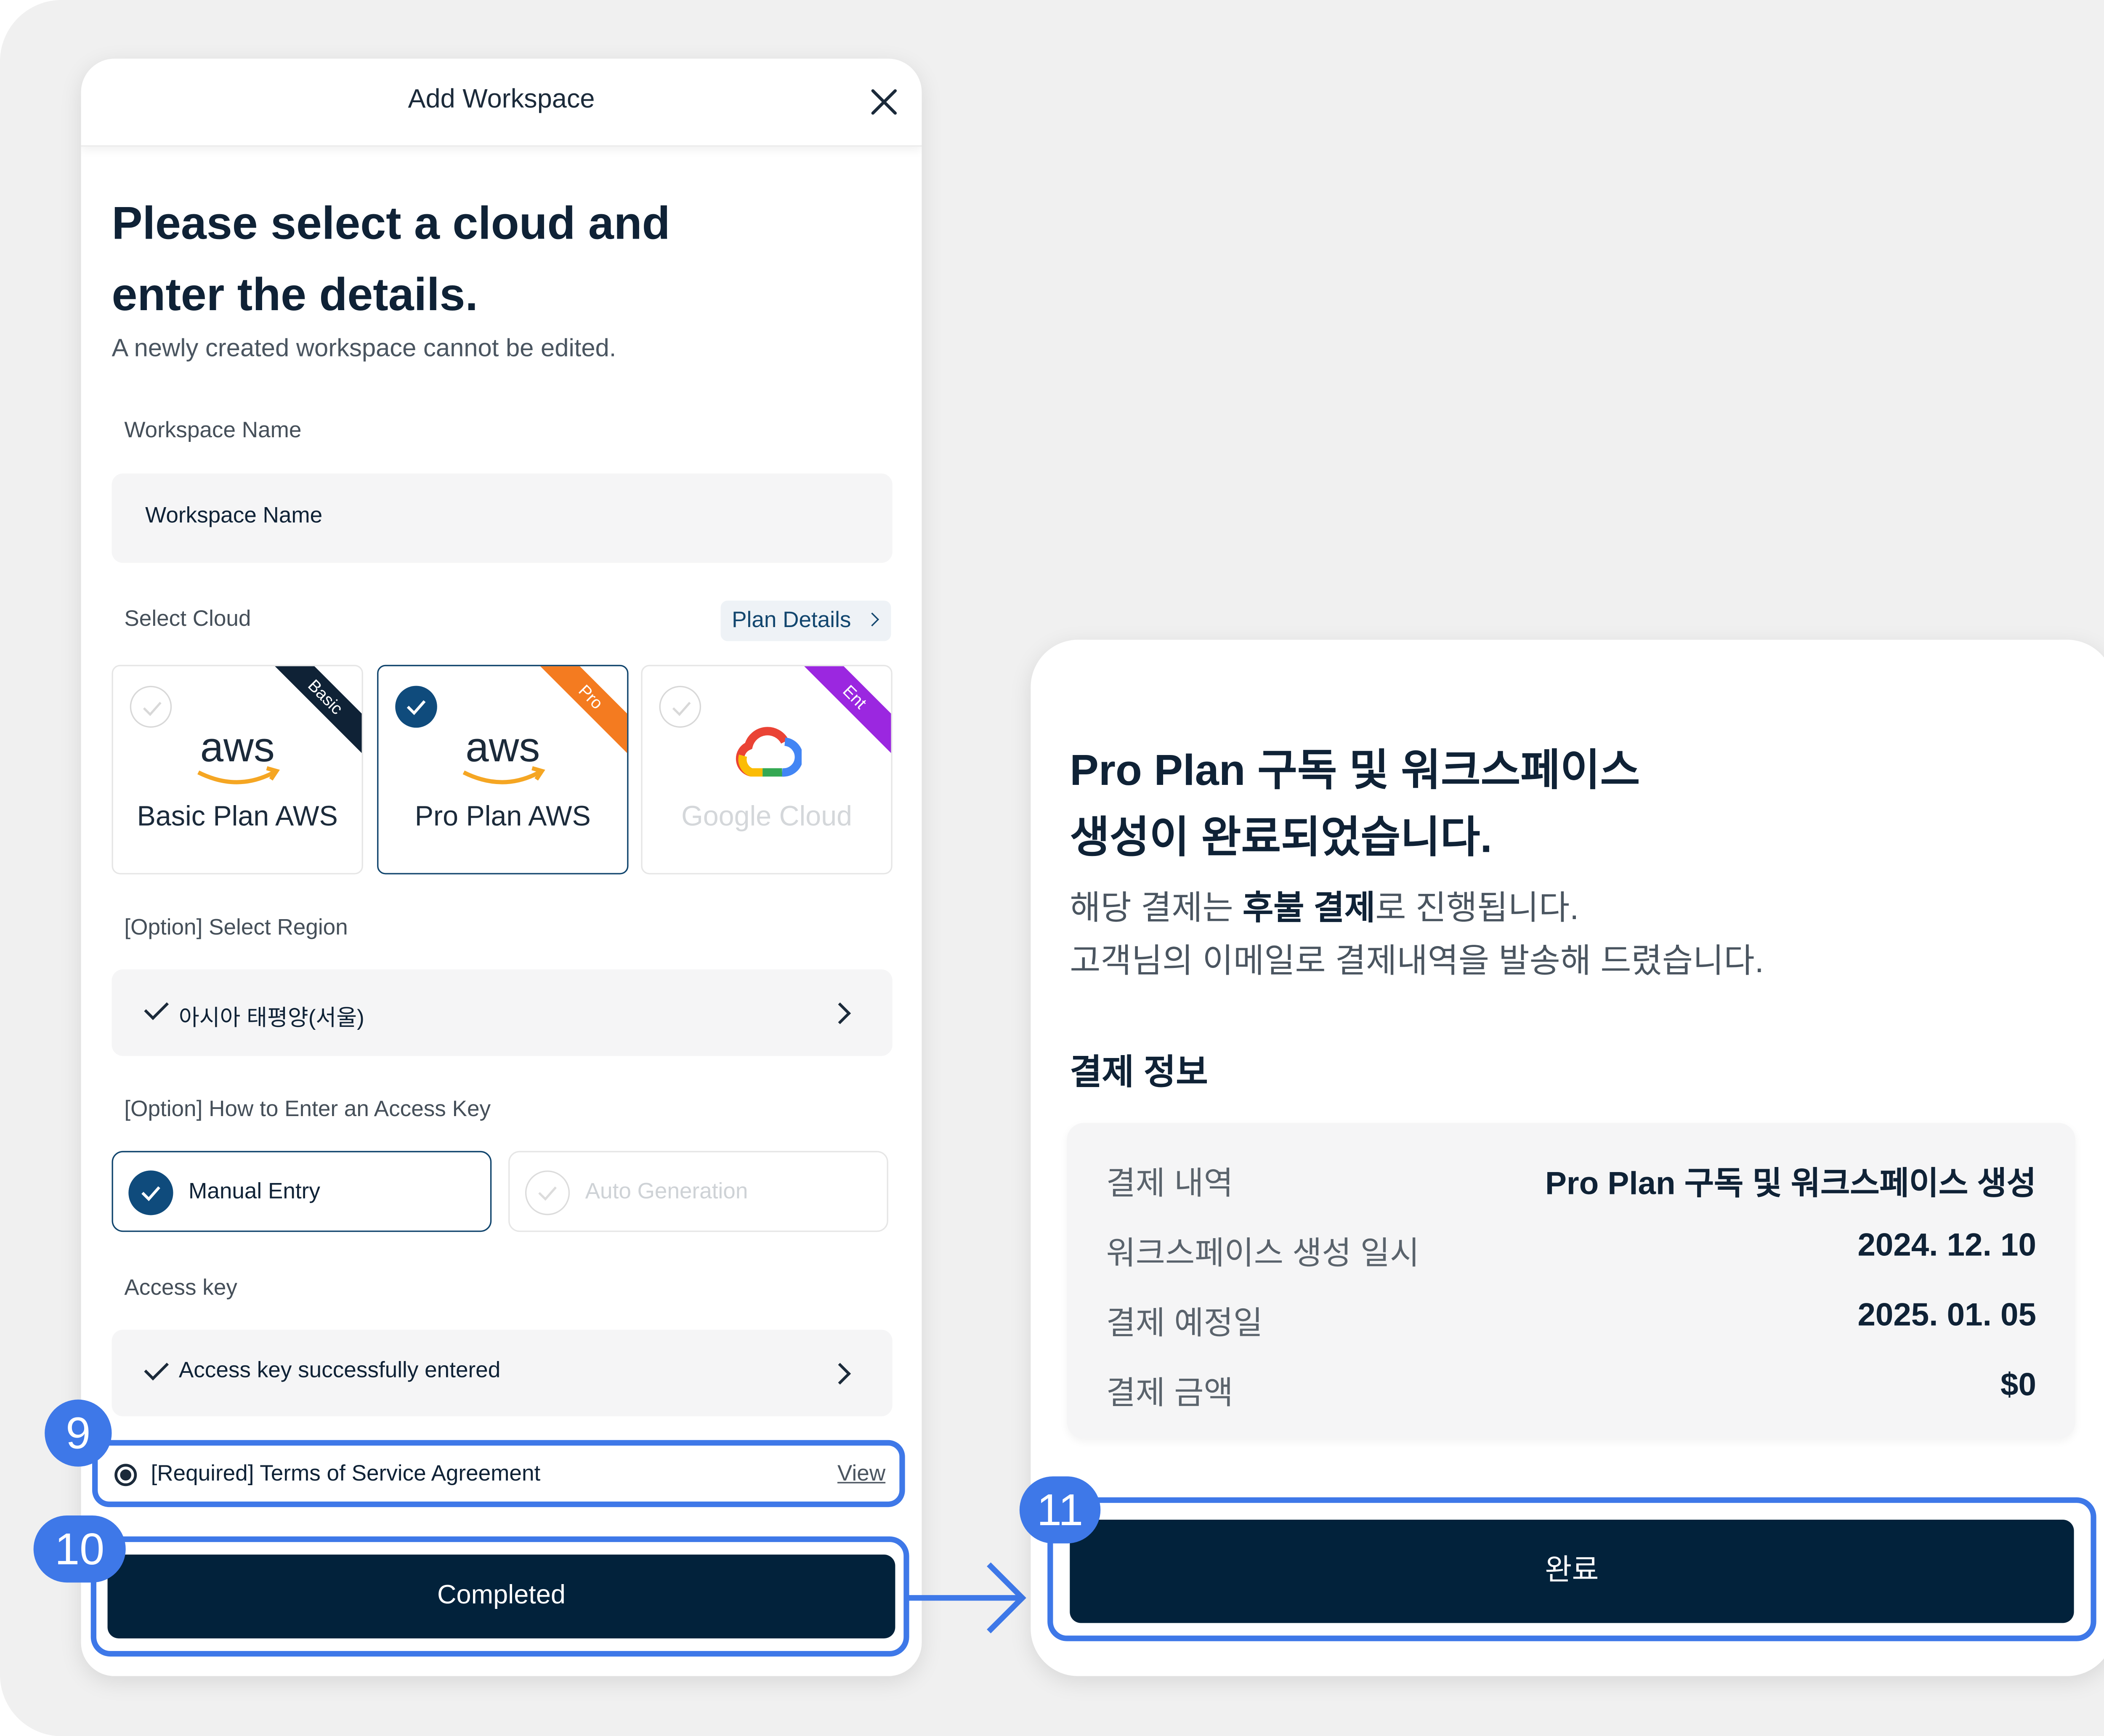  What do you see at coordinates (502, 817) in the screenshot?
I see `cloud-name: Pro Plan AWS` at bounding box center [502, 817].